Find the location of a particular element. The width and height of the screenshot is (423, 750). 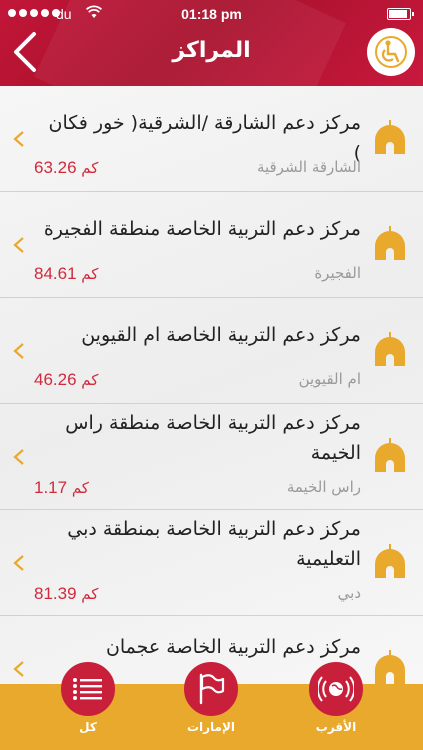

tab-all: كل is located at coordinates (88, 698).